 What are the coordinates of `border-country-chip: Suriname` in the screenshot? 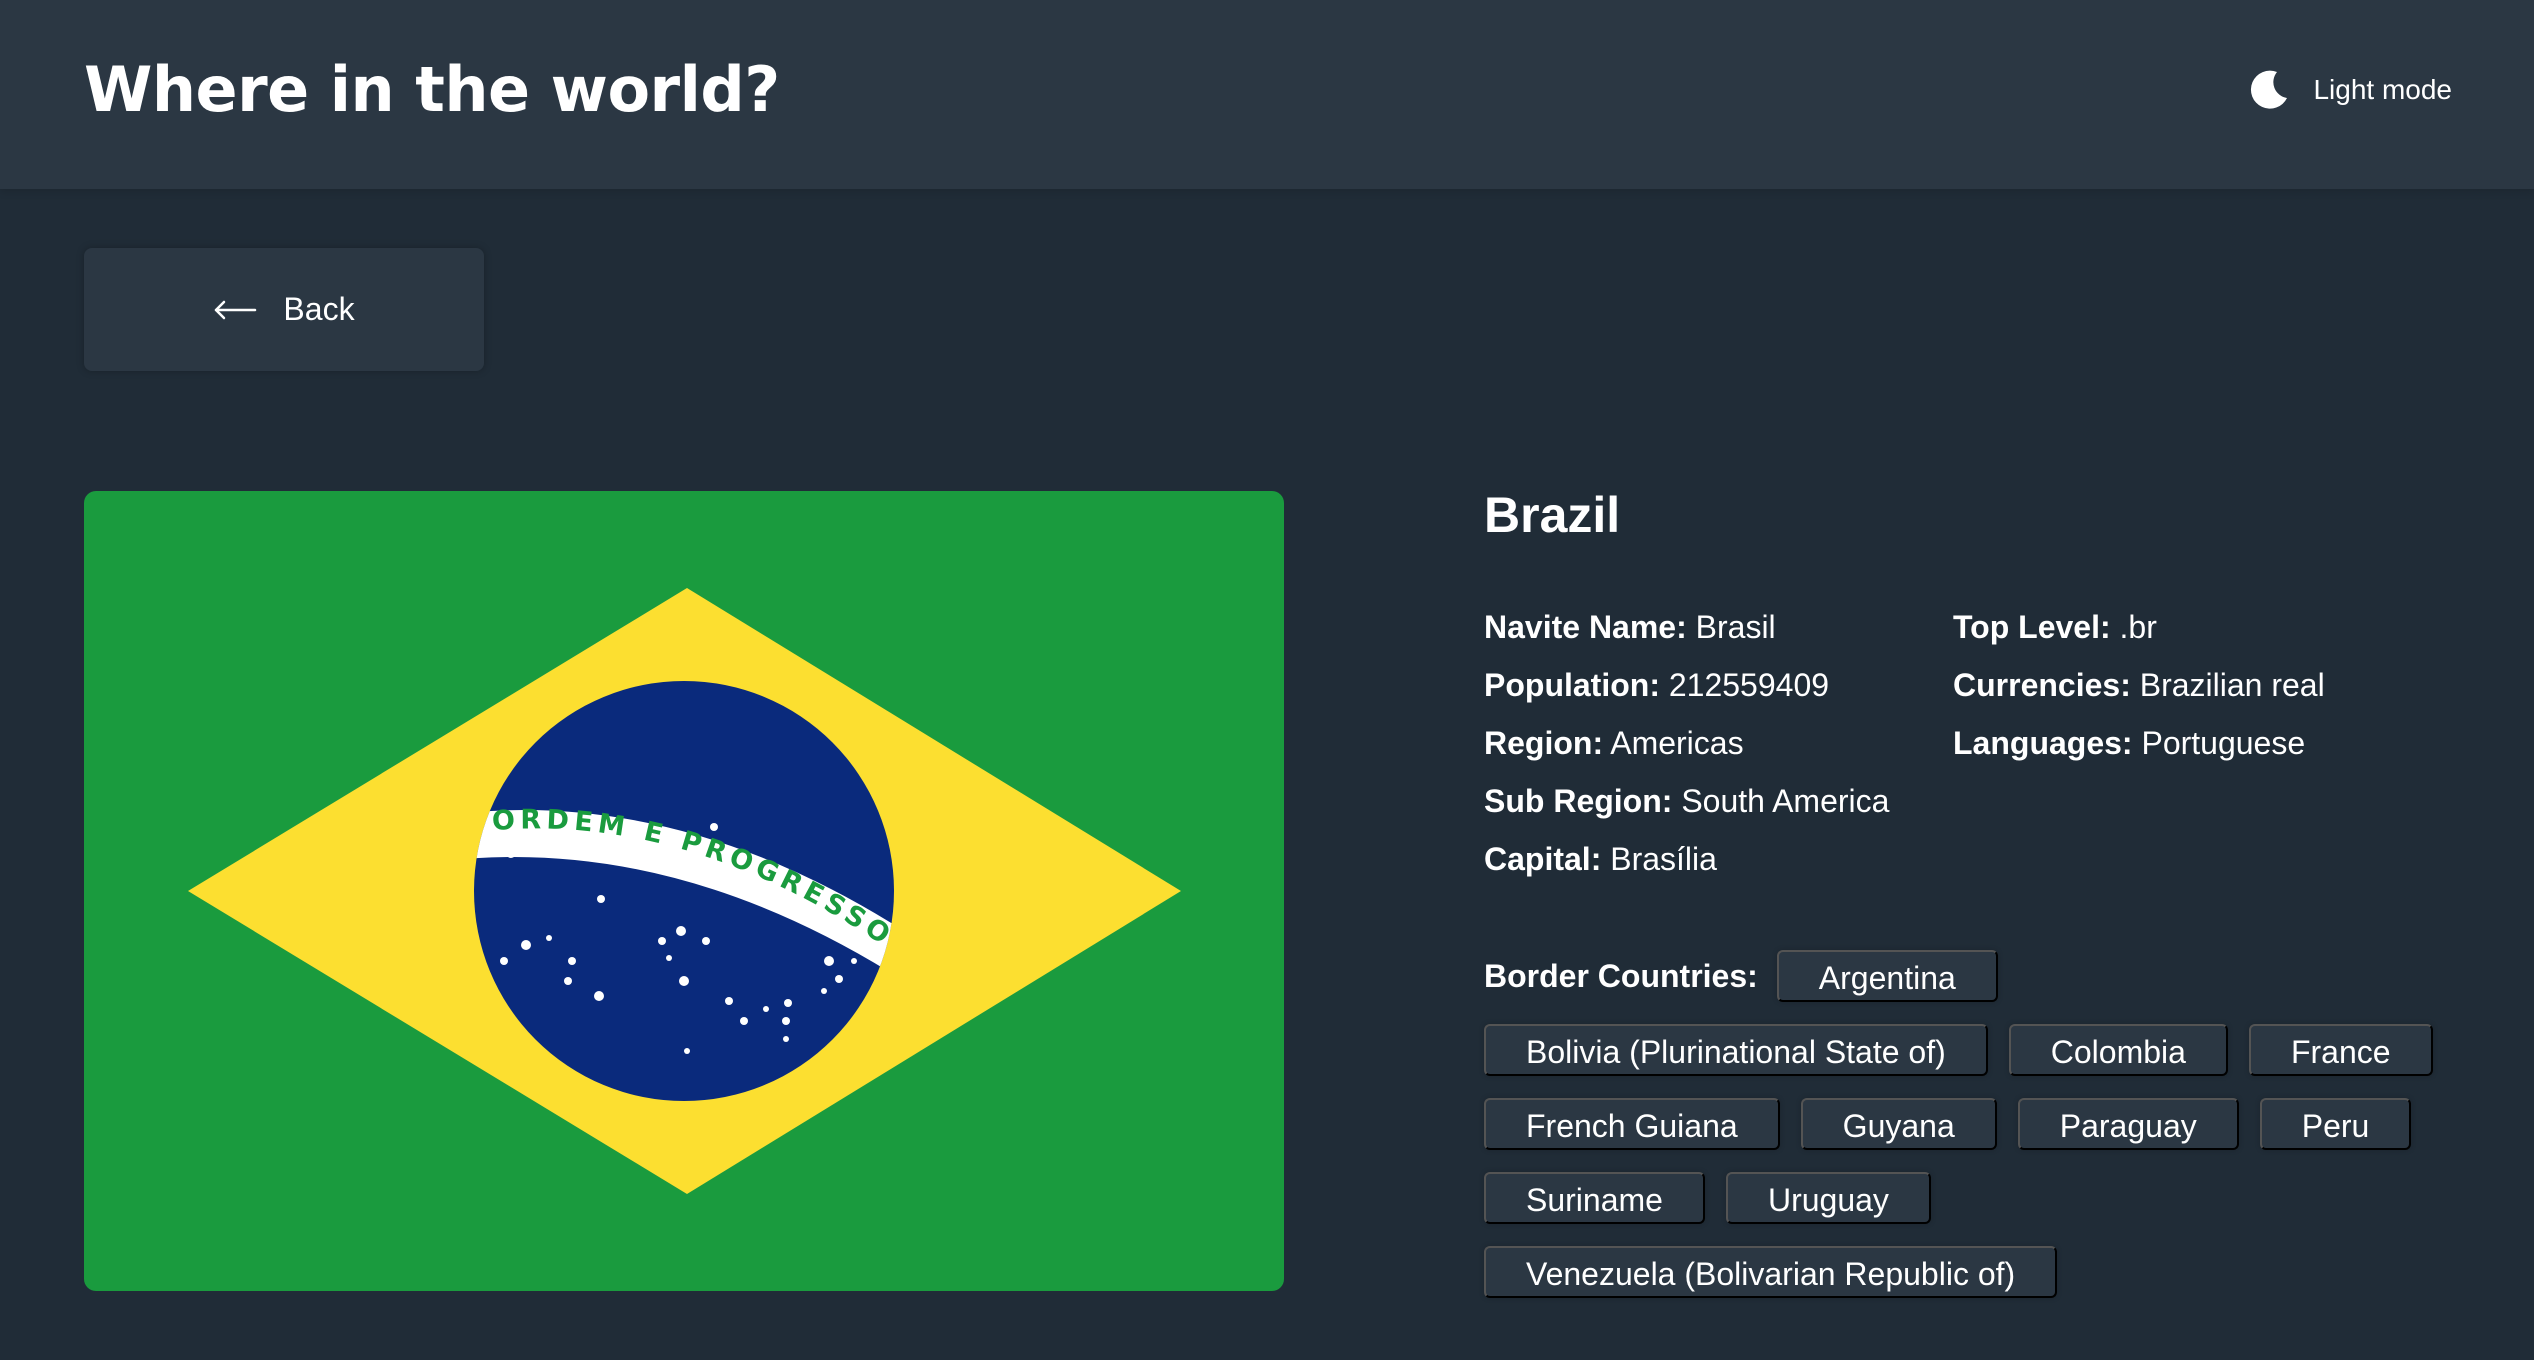 It's located at (1594, 1198).